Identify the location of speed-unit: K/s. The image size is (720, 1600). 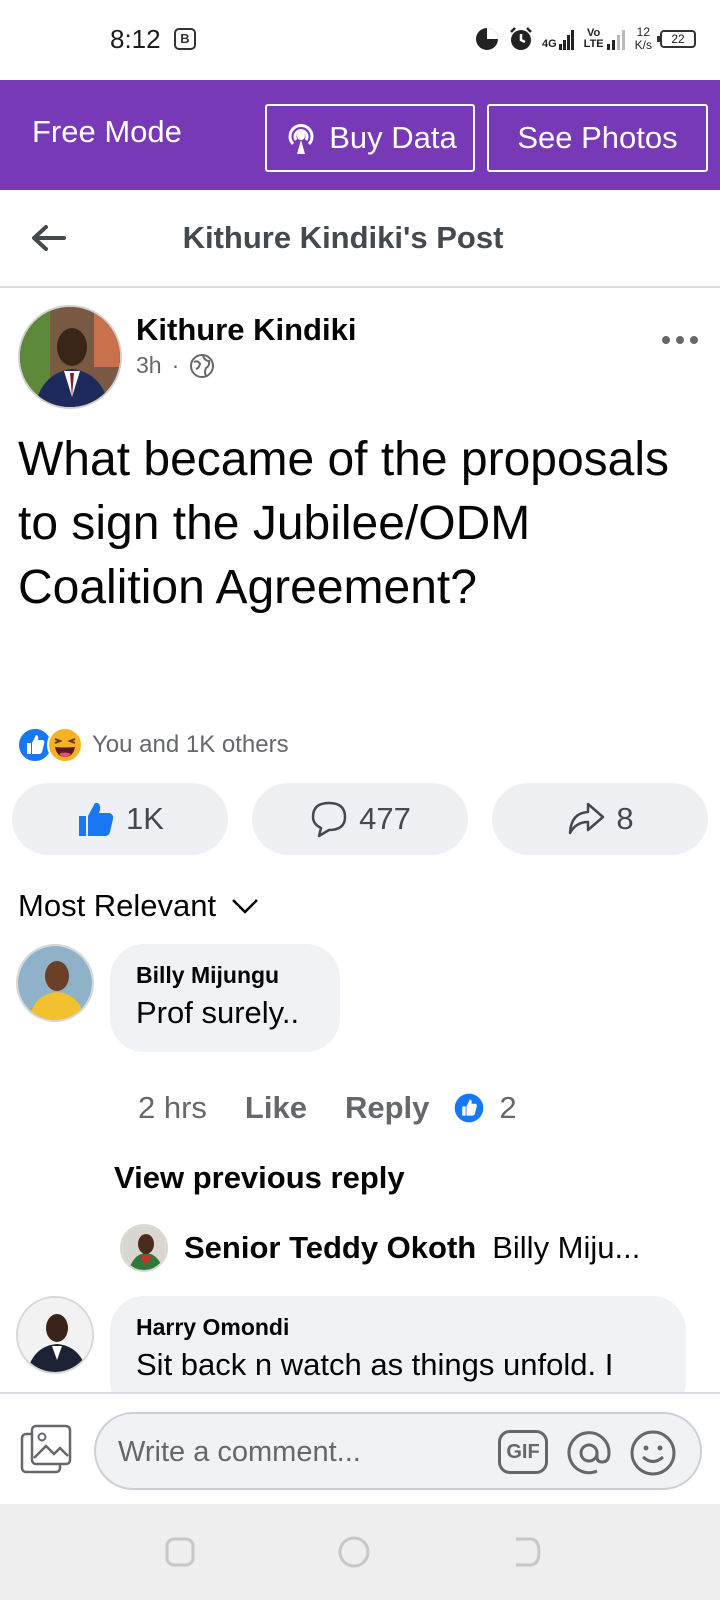
(643, 45).